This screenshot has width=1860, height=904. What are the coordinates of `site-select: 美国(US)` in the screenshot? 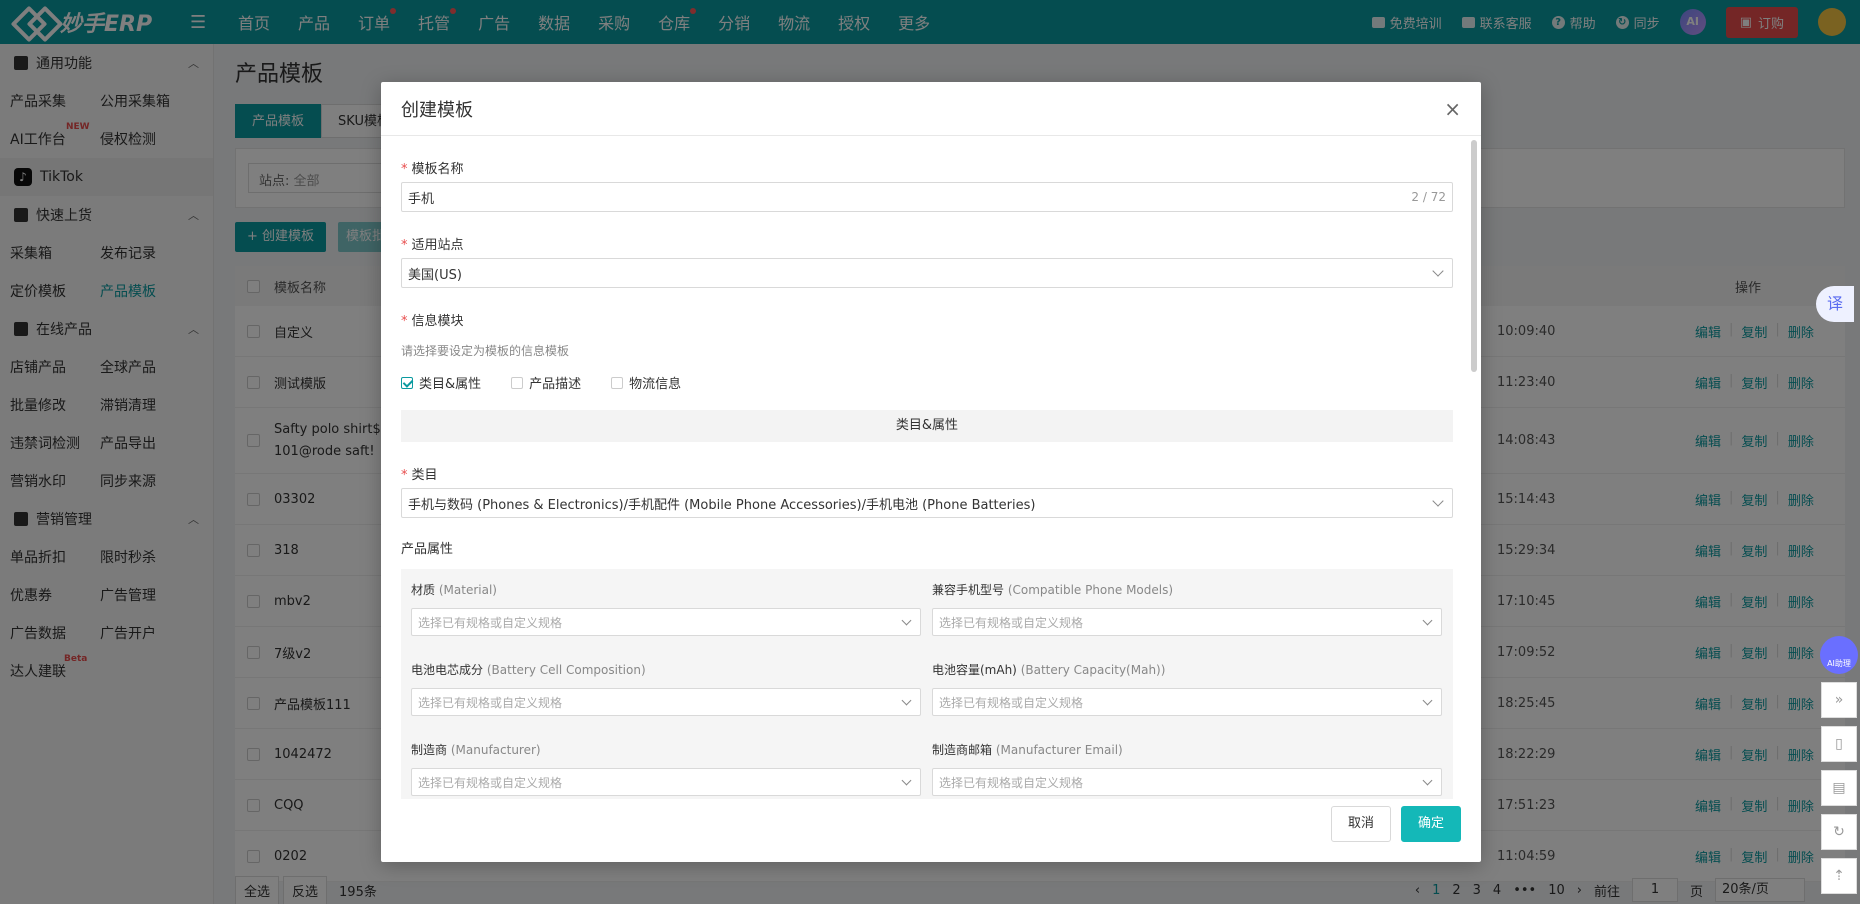 It's located at (927, 273).